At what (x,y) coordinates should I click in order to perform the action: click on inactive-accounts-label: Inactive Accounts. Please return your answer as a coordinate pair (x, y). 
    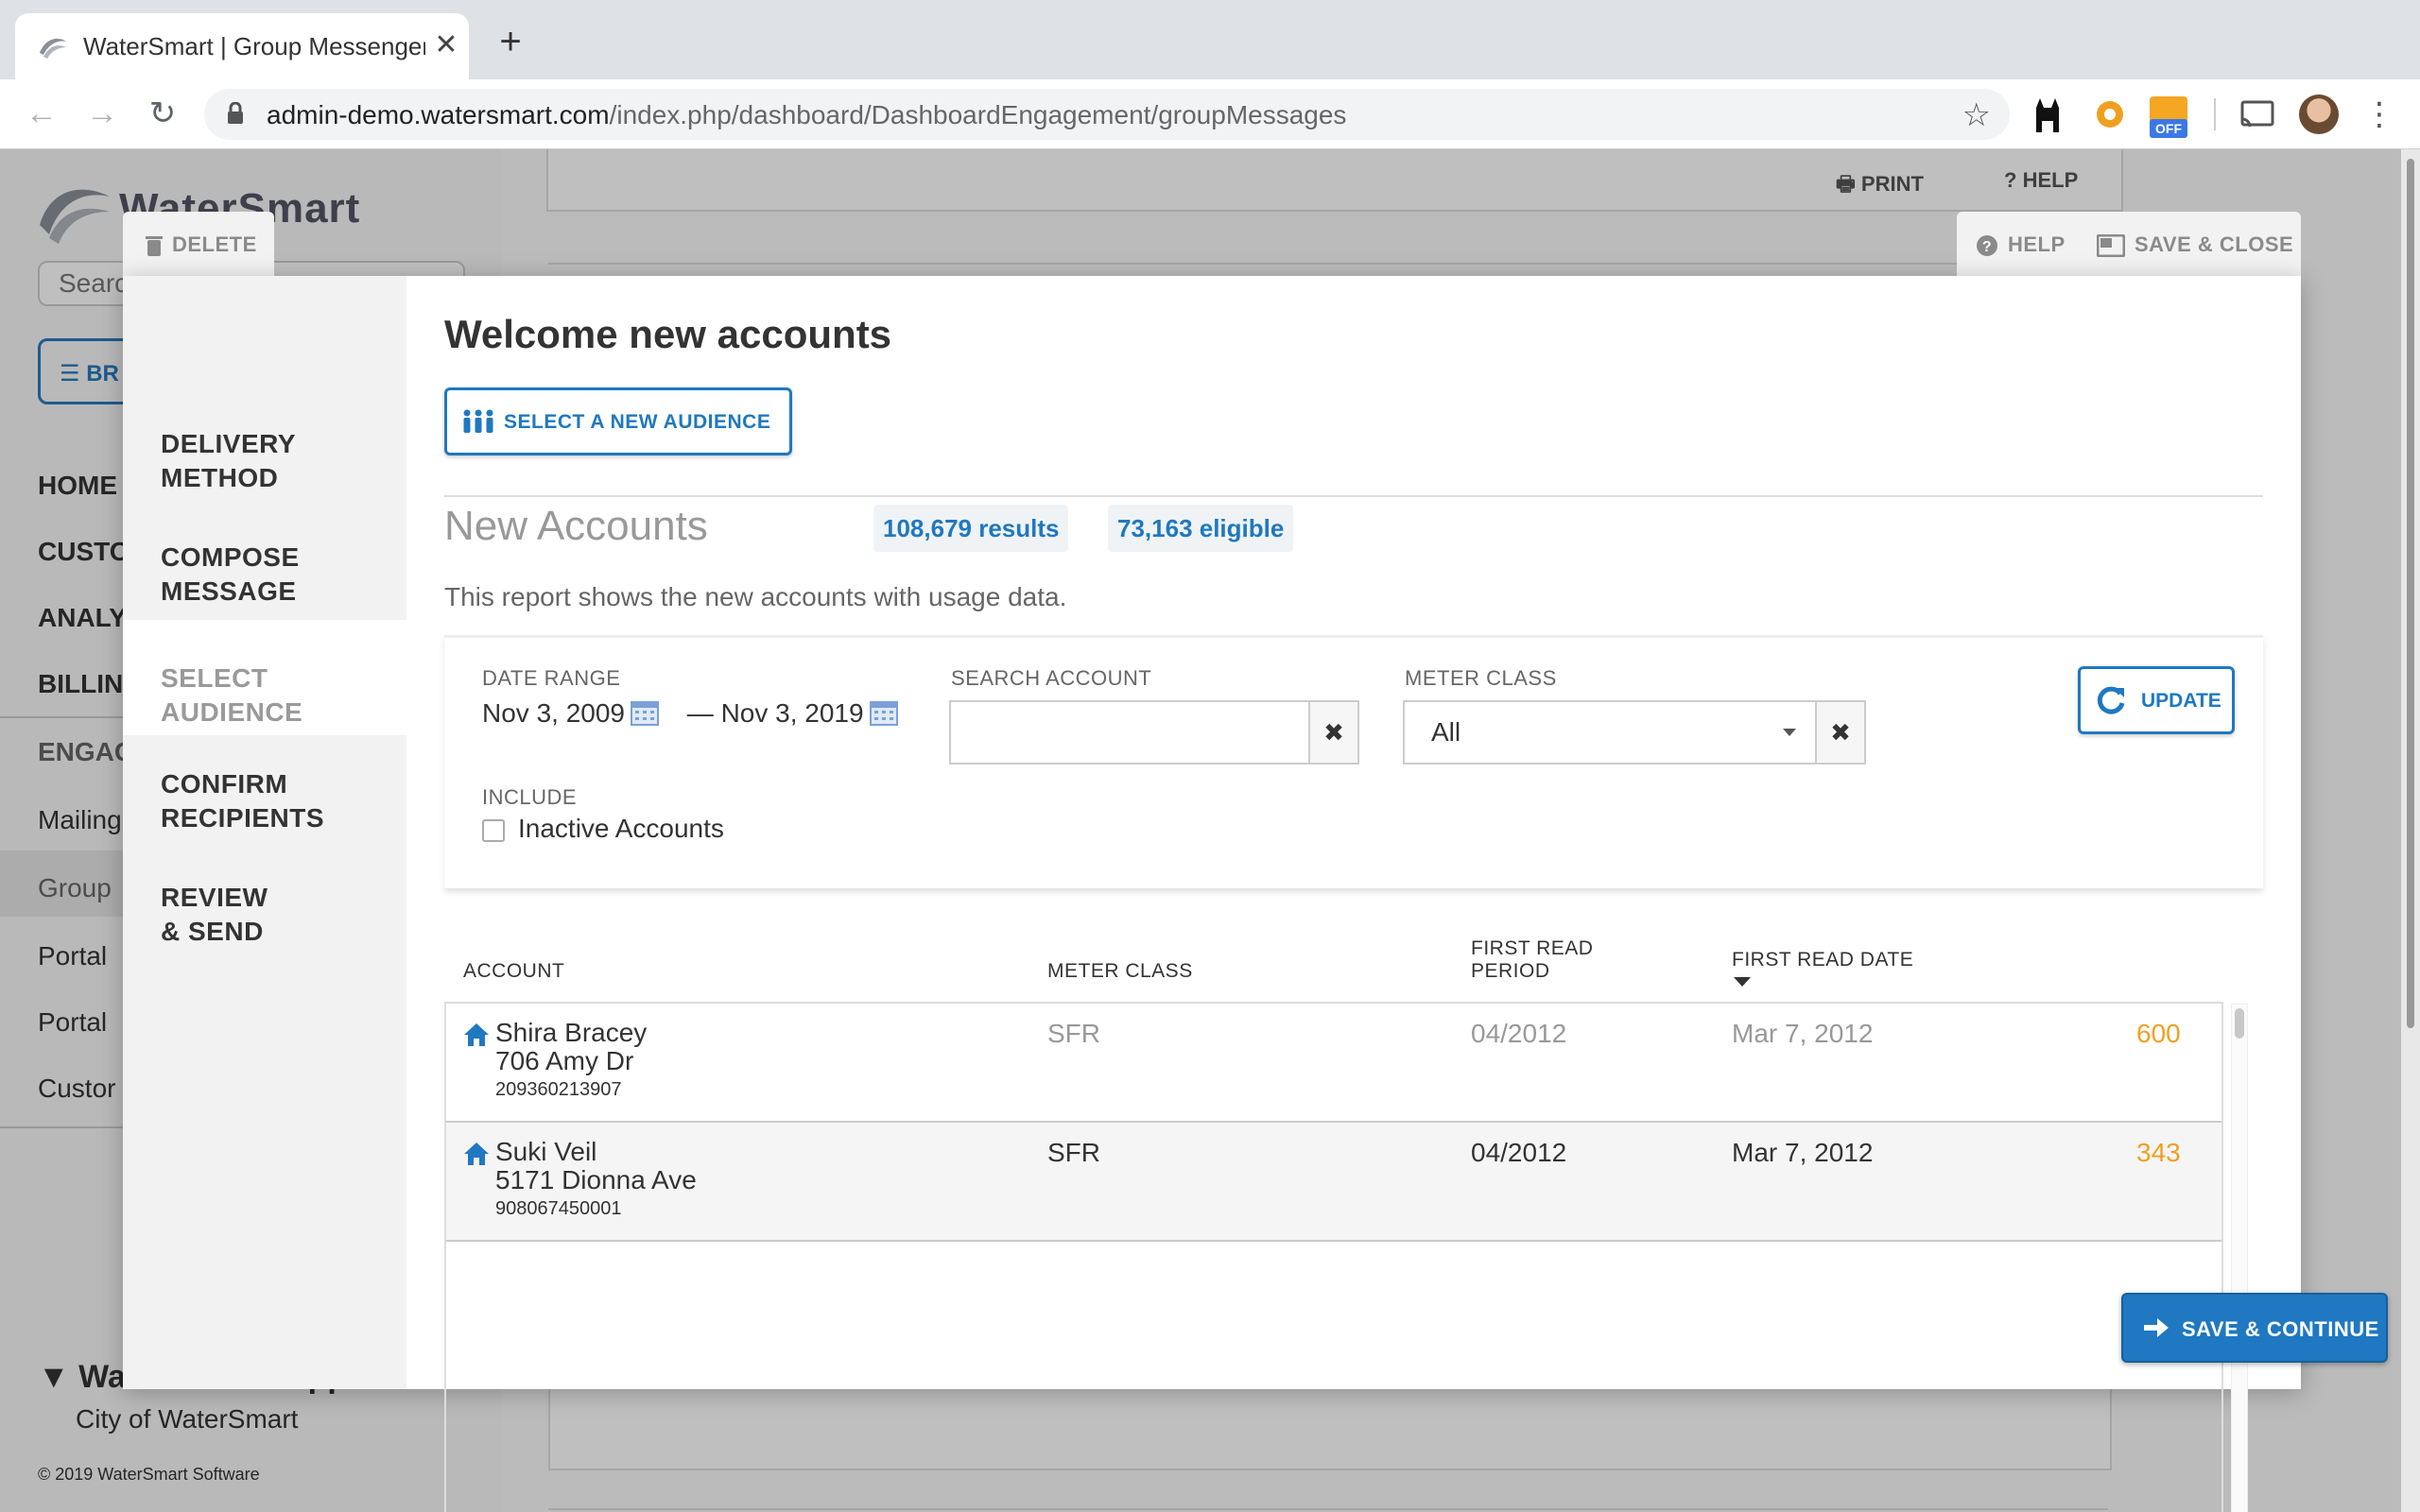
    Looking at the image, I should click on (621, 829).